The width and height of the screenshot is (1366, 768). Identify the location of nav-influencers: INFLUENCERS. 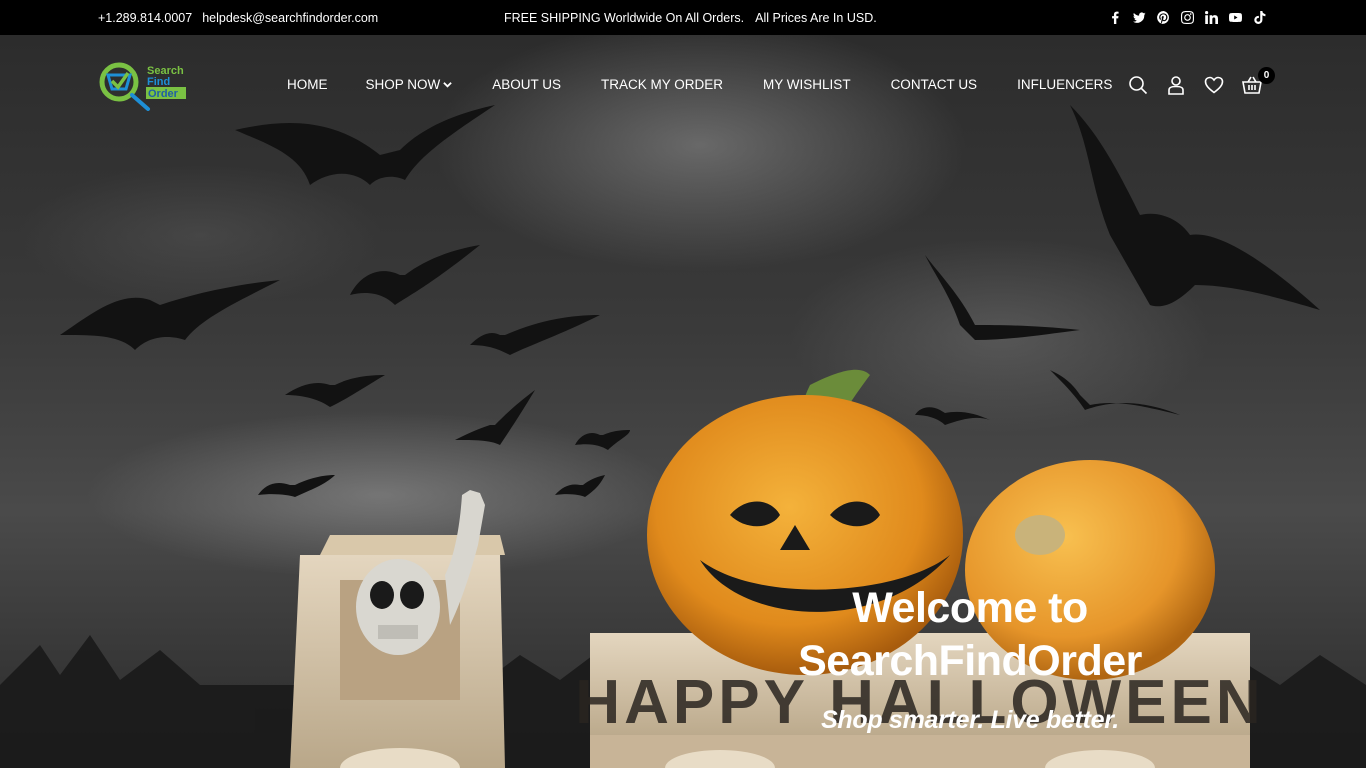
(1064, 84).